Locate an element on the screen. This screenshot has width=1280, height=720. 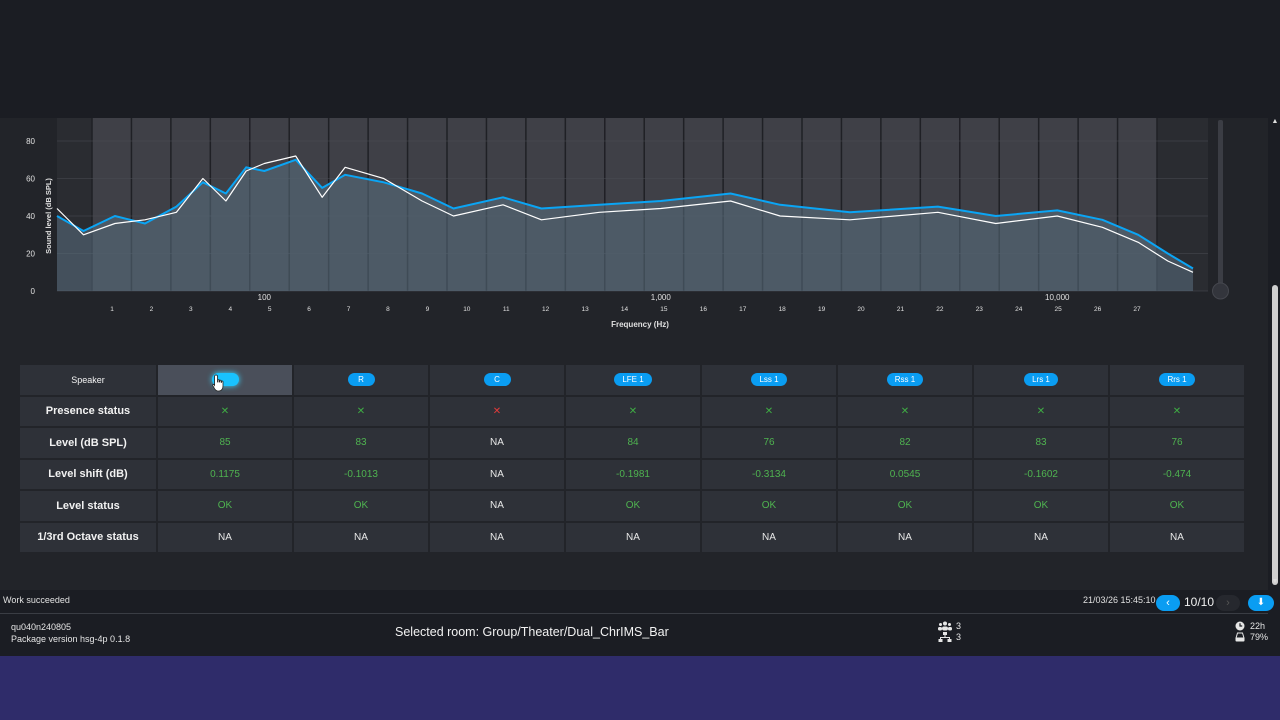
previous-page-button: ‹ is located at coordinates (1168, 603).